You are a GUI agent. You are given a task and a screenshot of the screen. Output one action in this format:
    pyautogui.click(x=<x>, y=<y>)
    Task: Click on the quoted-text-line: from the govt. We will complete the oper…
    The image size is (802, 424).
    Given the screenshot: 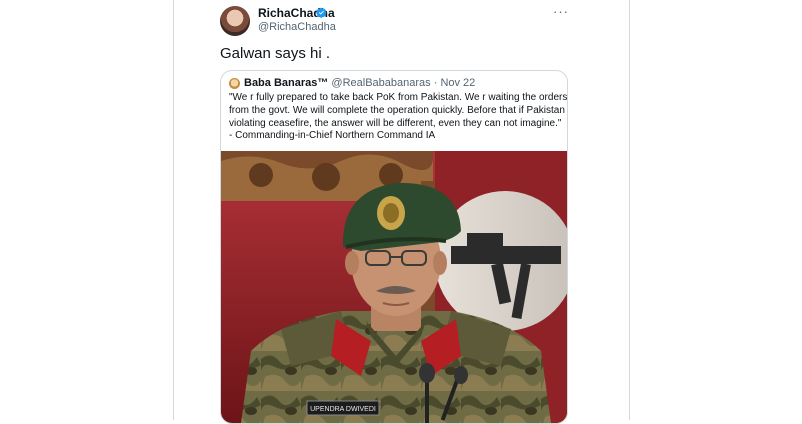 What is the action you would take?
    pyautogui.click(x=398, y=110)
    